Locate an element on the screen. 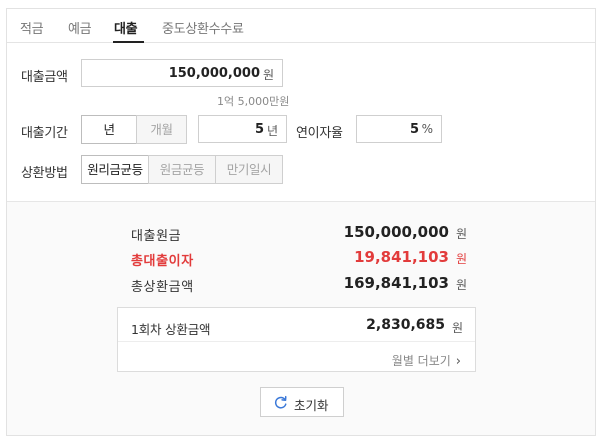  total-interest-value: 19,841,103 is located at coordinates (401, 257).